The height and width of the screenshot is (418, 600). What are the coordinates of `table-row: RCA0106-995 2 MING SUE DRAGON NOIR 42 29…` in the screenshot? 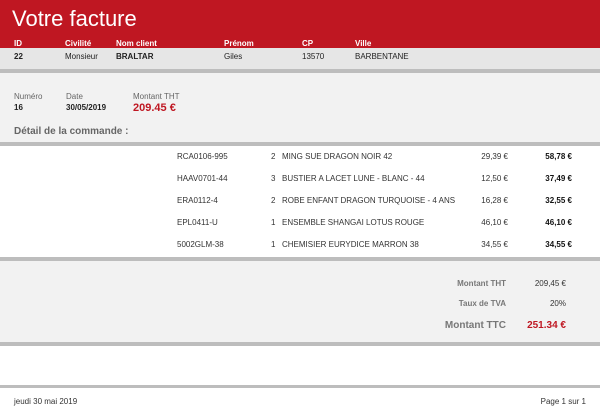 It's located at (300, 163).